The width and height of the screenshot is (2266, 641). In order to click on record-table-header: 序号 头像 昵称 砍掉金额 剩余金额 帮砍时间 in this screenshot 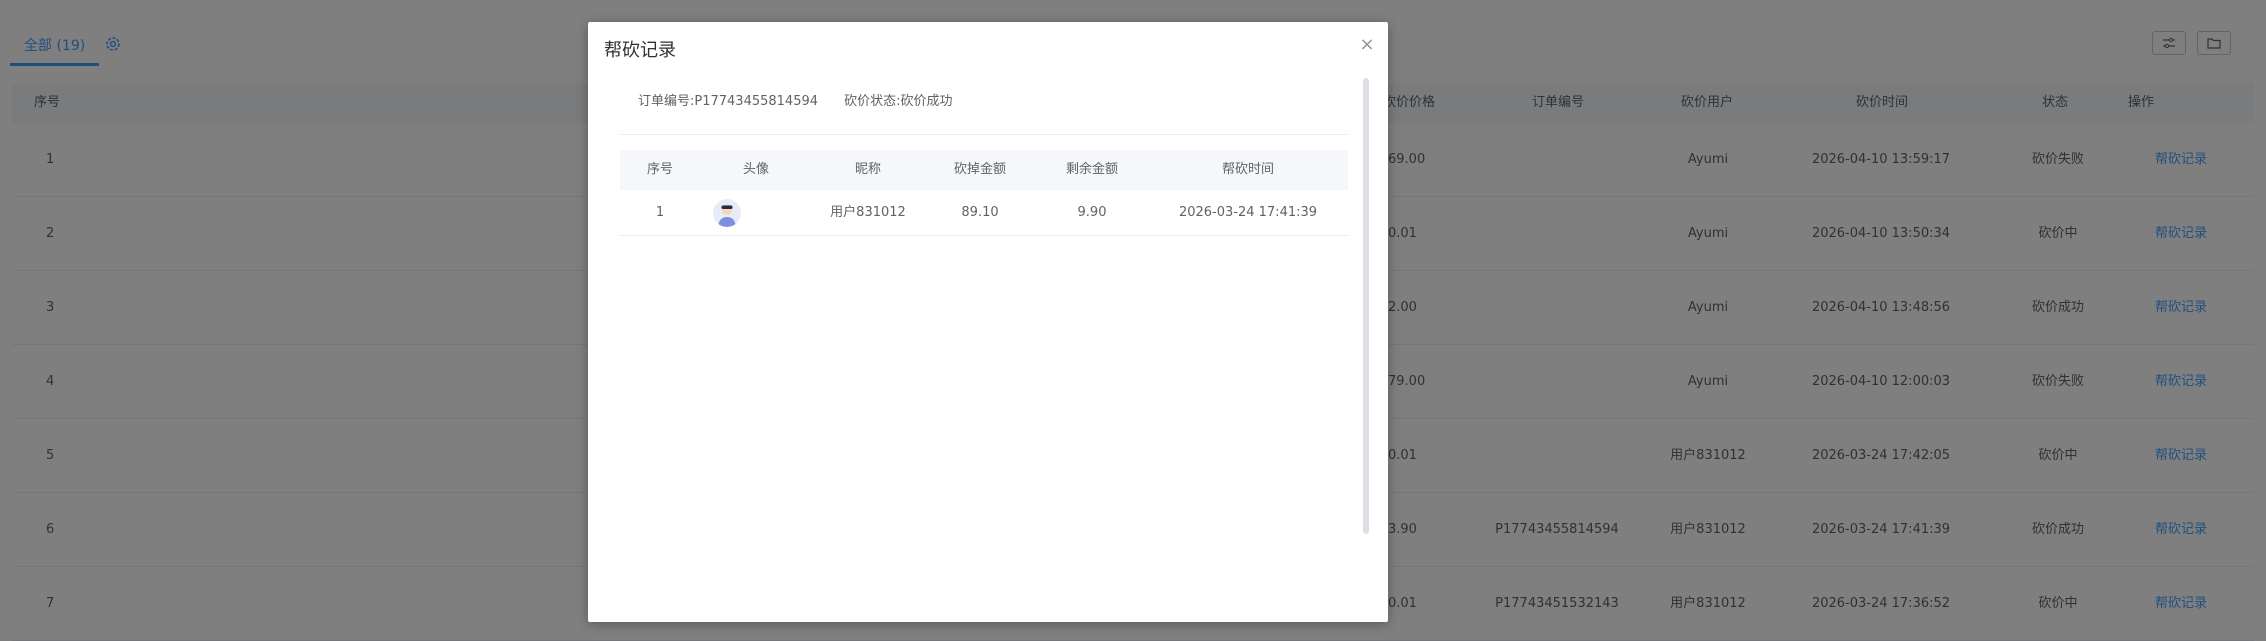, I will do `click(984, 170)`.